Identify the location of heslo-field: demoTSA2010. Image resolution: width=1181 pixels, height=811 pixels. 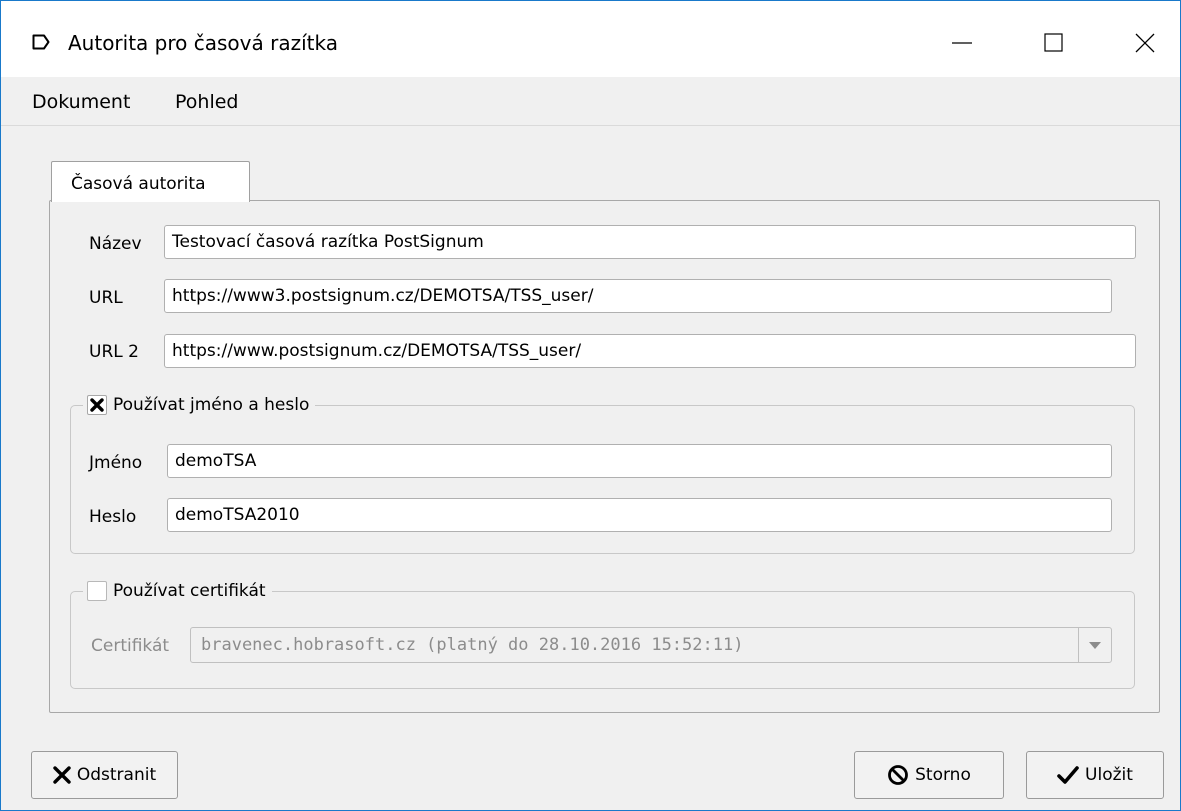
(639, 515).